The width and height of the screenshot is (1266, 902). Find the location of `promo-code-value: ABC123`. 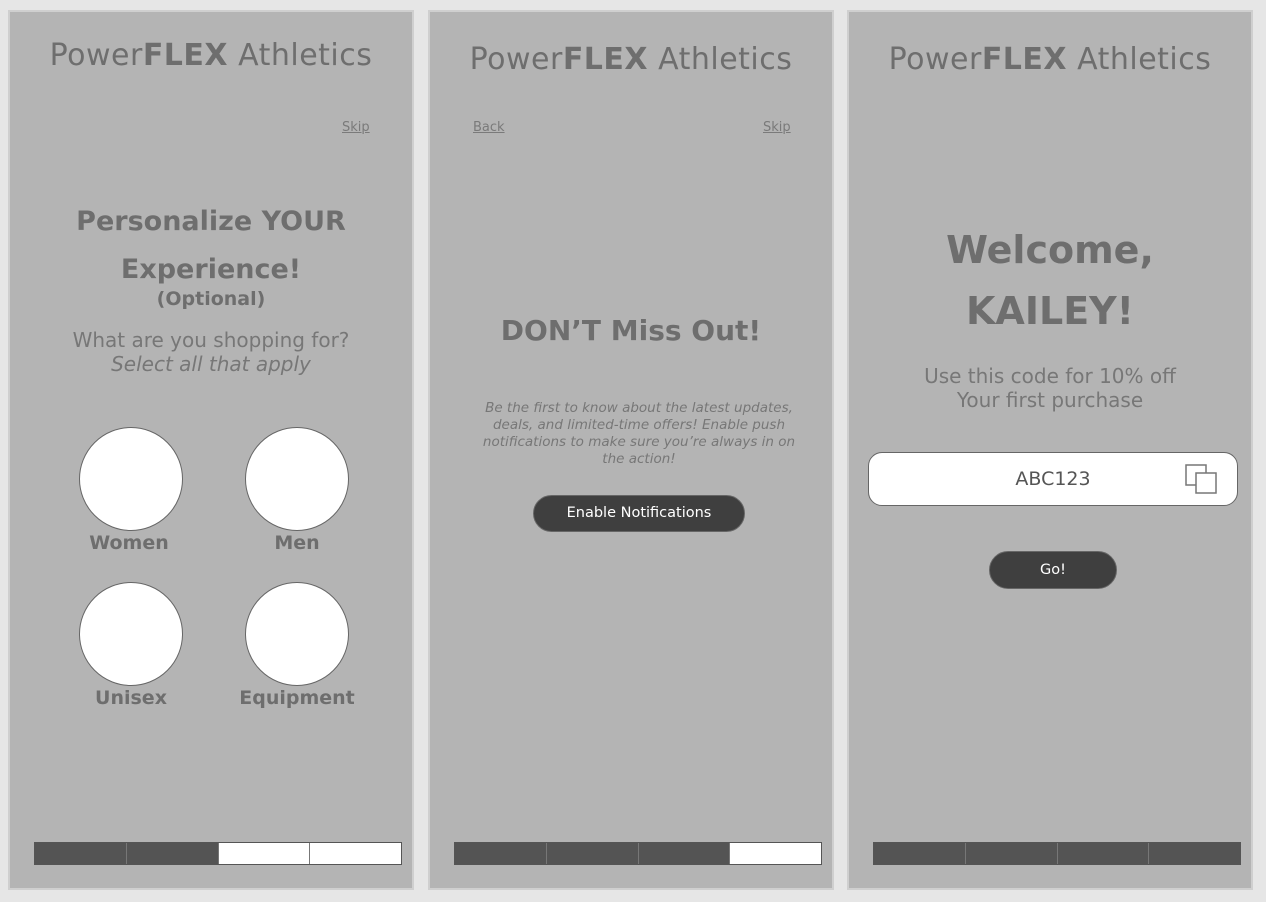

promo-code-value: ABC123 is located at coordinates (1053, 479).